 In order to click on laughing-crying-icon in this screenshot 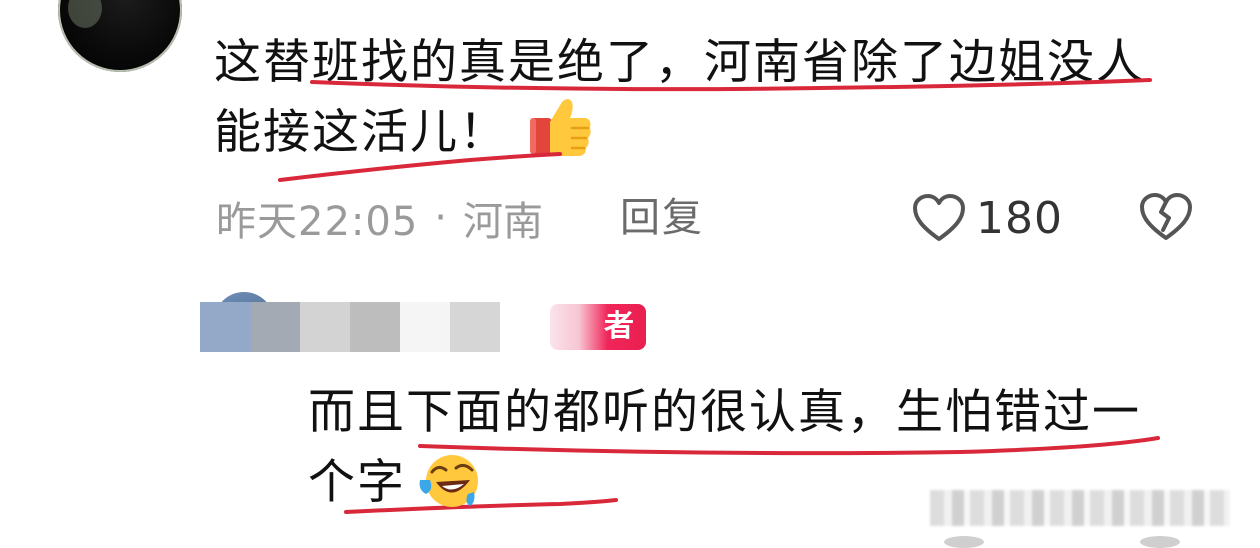, I will do `click(448, 481)`.